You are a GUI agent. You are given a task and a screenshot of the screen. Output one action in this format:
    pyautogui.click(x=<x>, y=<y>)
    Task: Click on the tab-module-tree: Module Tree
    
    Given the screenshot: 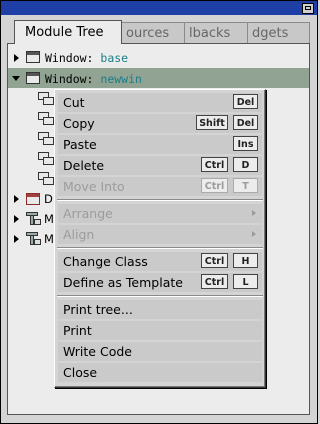 What is the action you would take?
    pyautogui.click(x=68, y=32)
    